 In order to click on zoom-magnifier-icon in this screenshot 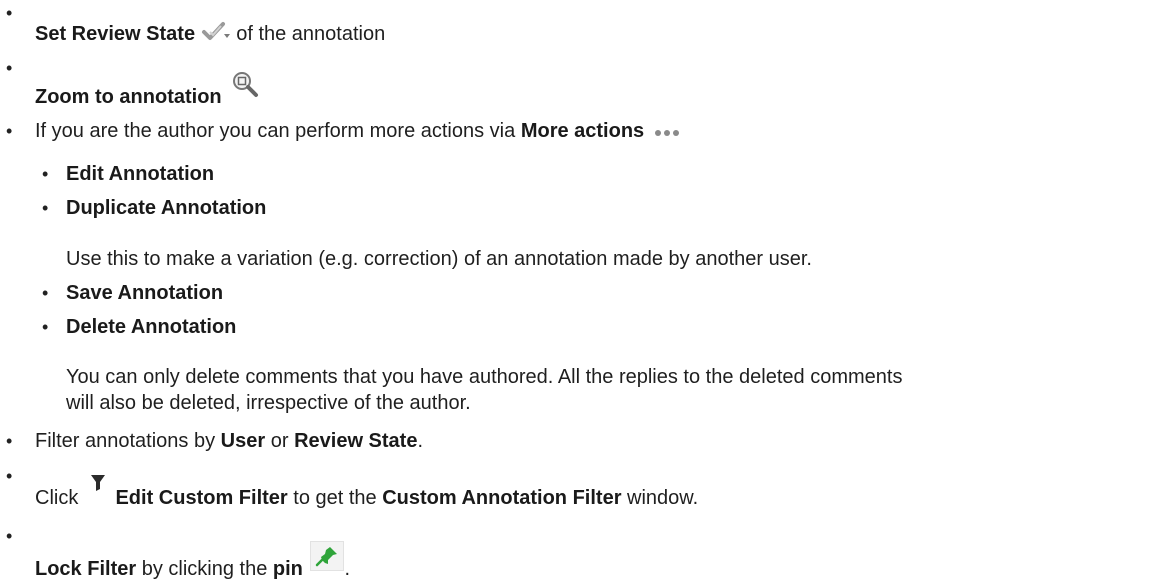, I will do `click(245, 87)`.